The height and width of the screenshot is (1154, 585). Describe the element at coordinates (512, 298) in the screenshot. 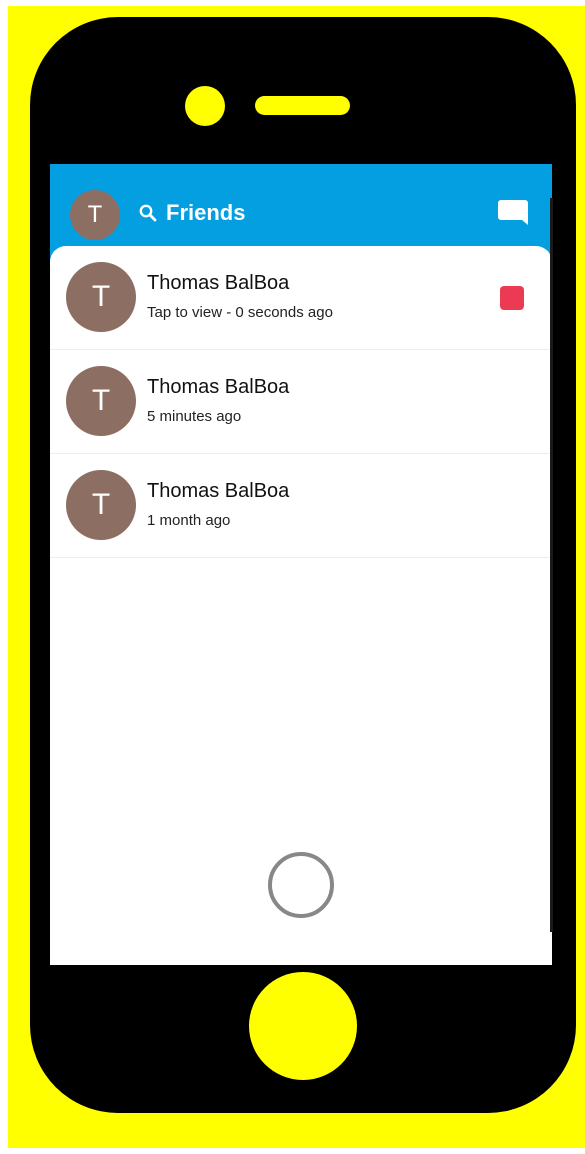

I see `unread-snap-badge` at that location.